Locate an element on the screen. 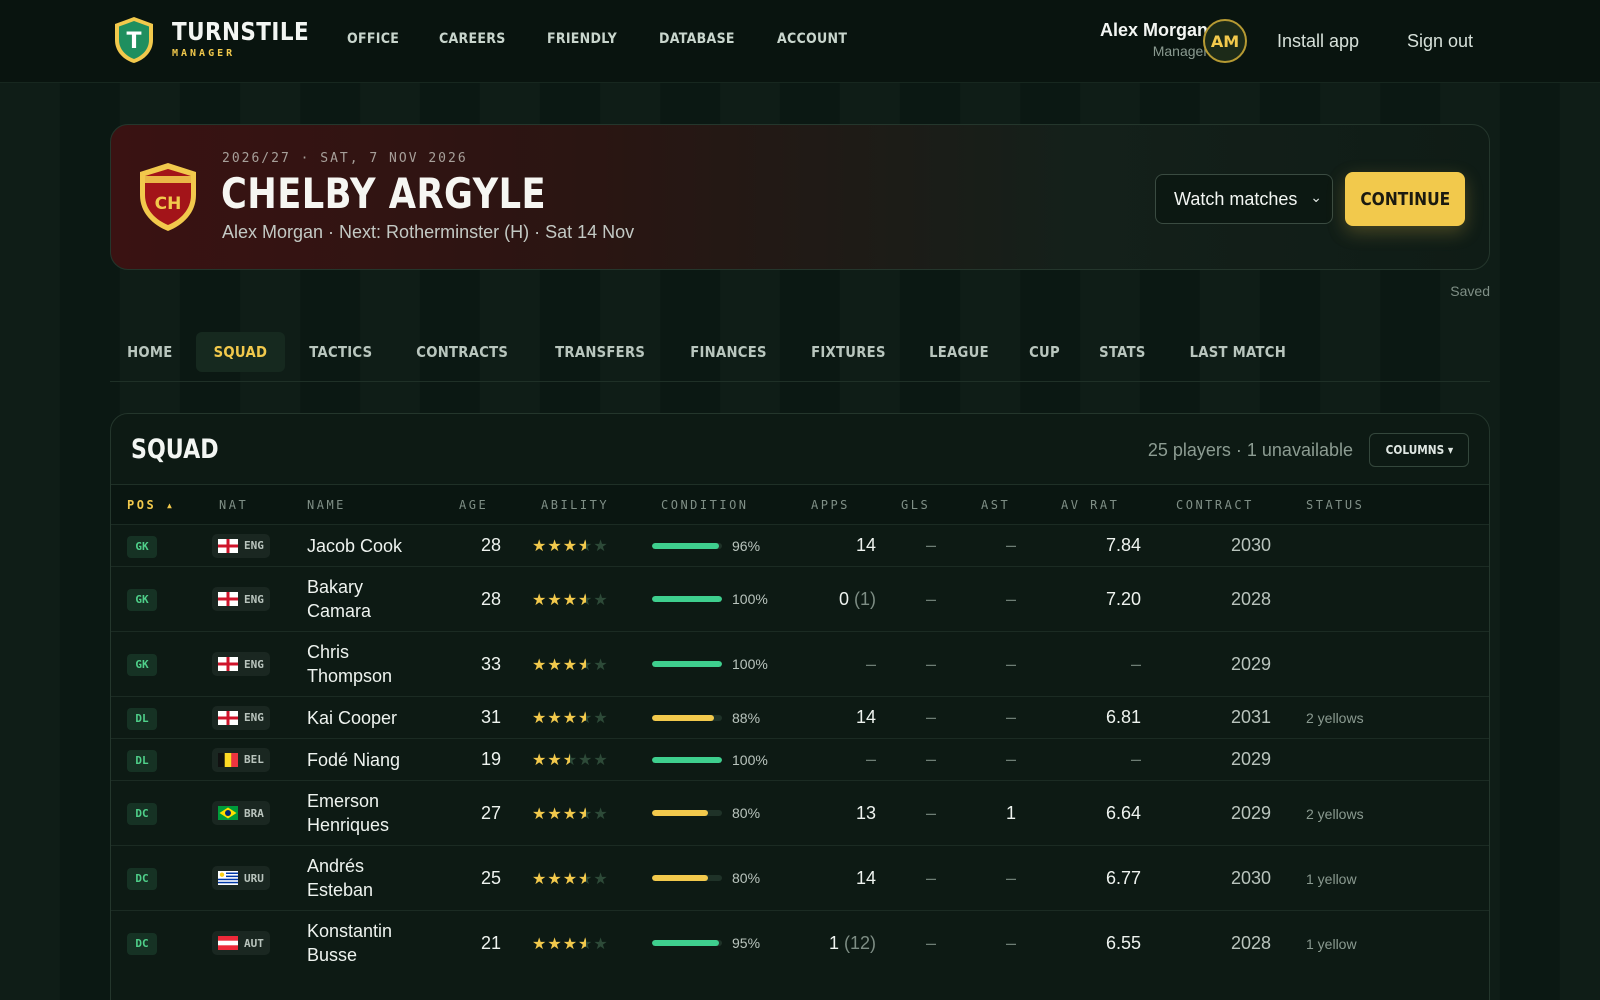  col-ability: ABILITY is located at coordinates (586, 505).